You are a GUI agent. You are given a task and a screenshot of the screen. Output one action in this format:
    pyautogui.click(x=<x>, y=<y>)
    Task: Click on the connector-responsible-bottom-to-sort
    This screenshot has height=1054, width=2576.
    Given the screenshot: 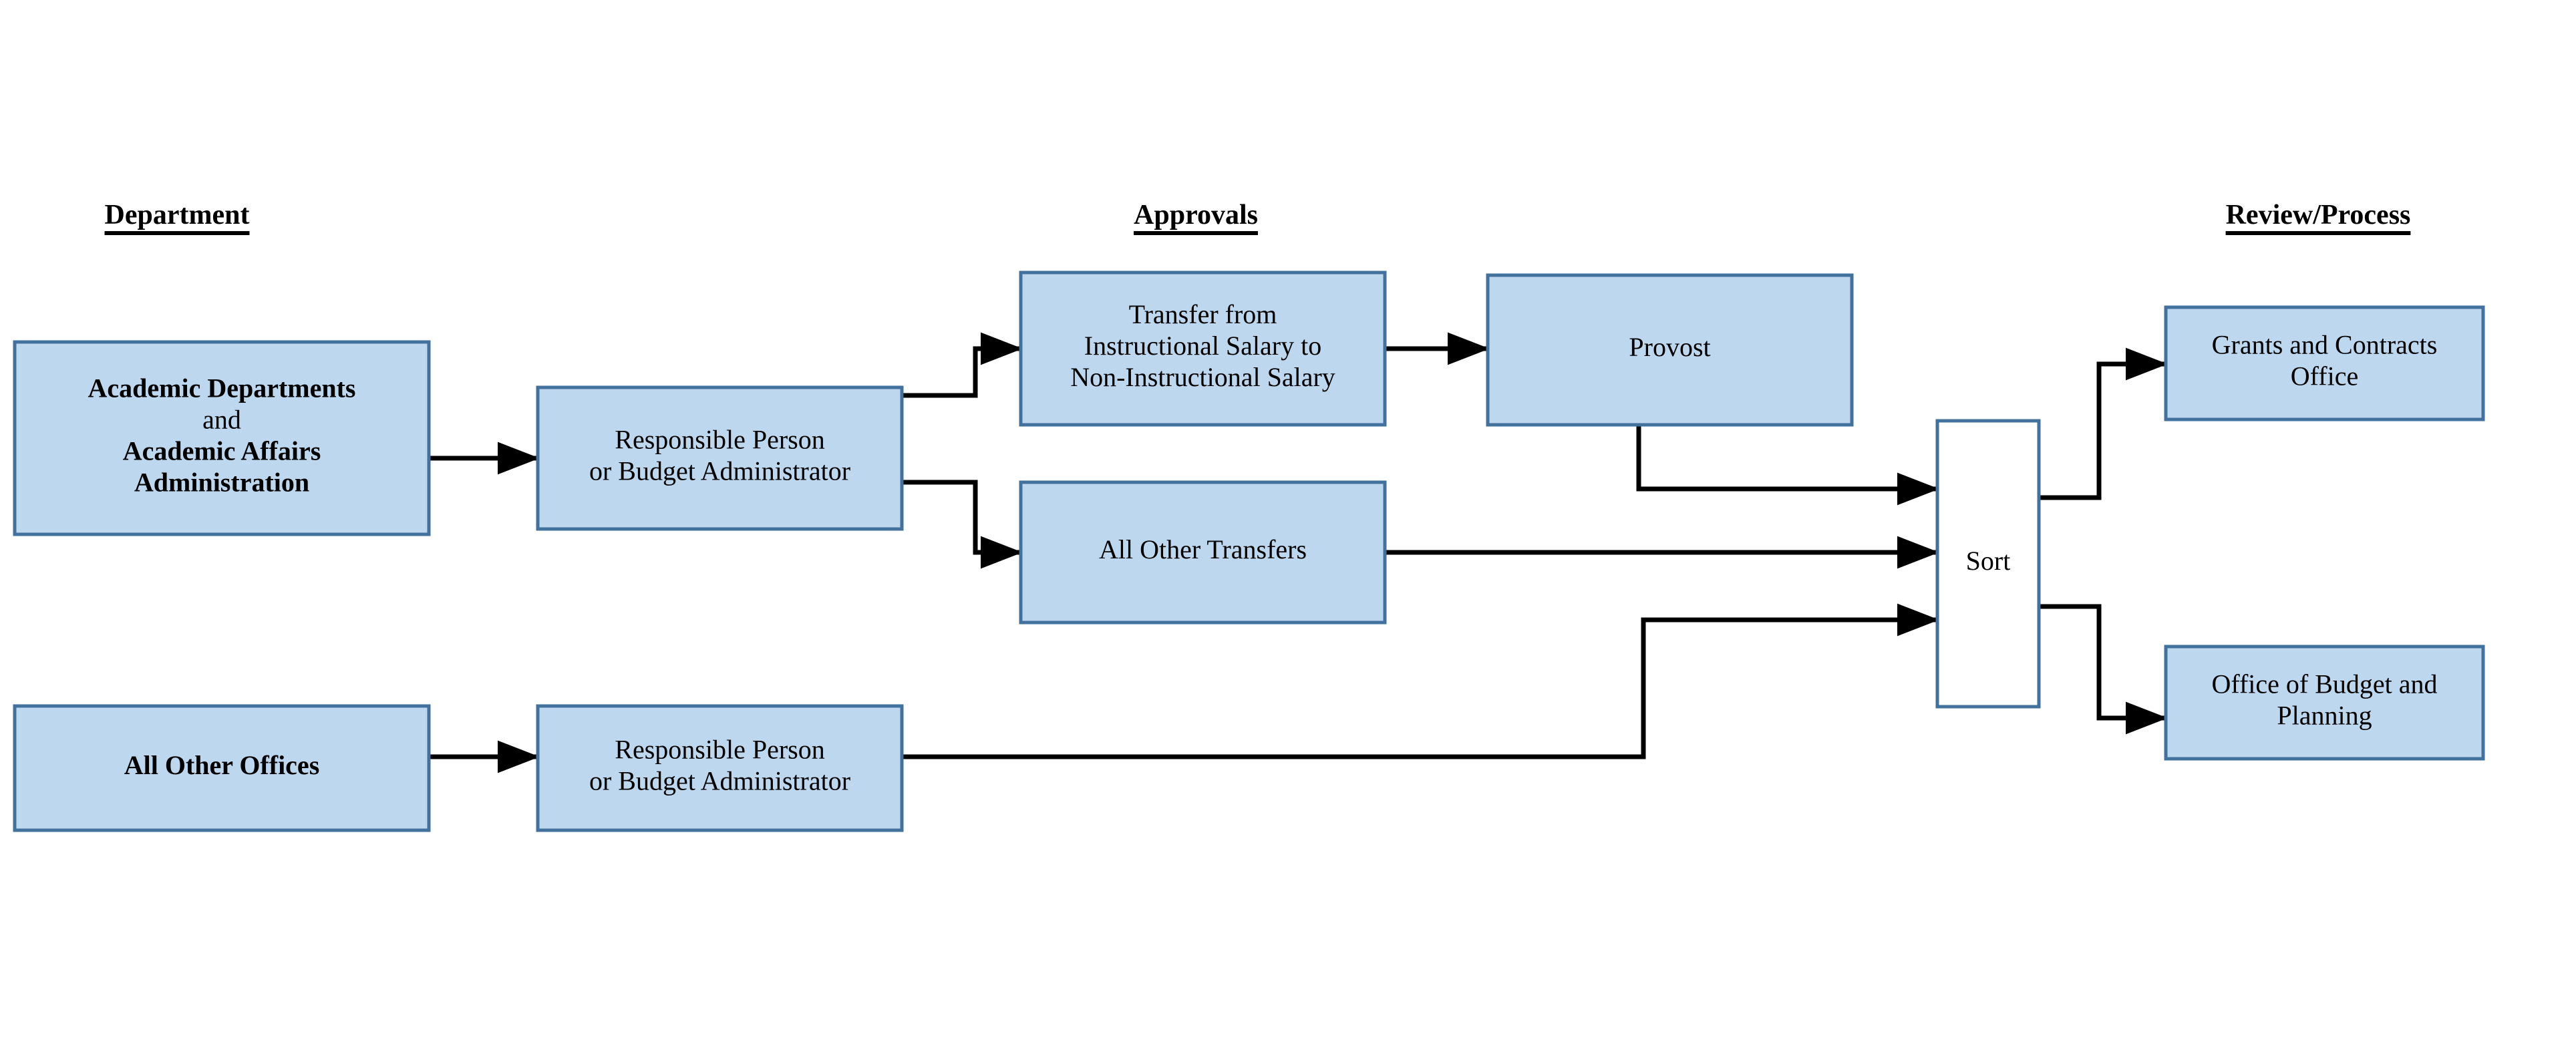 What is the action you would take?
    pyautogui.click(x=1420, y=681)
    